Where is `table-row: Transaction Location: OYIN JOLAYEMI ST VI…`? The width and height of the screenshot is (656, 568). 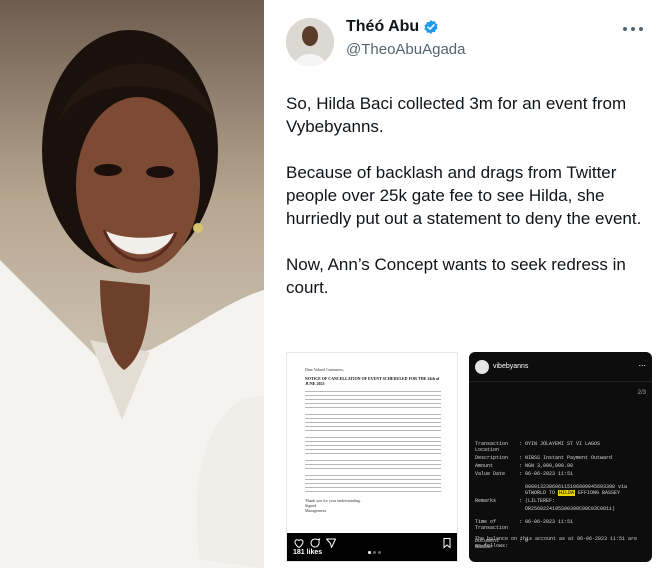 table-row: Transaction Location: OYIN JOLAYEMI ST VI… is located at coordinates (538, 447).